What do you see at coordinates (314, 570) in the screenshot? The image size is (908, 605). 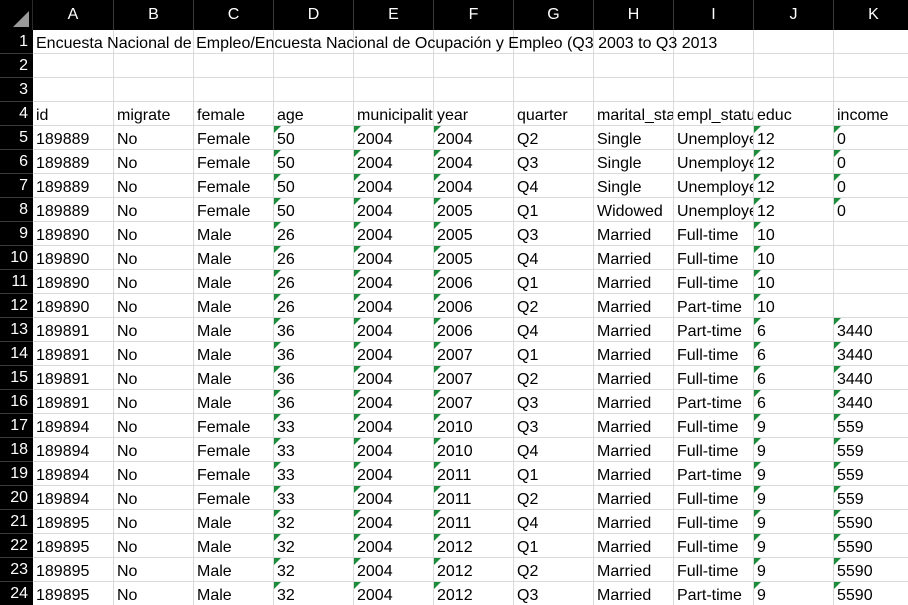 I see `table-cell: 32` at bounding box center [314, 570].